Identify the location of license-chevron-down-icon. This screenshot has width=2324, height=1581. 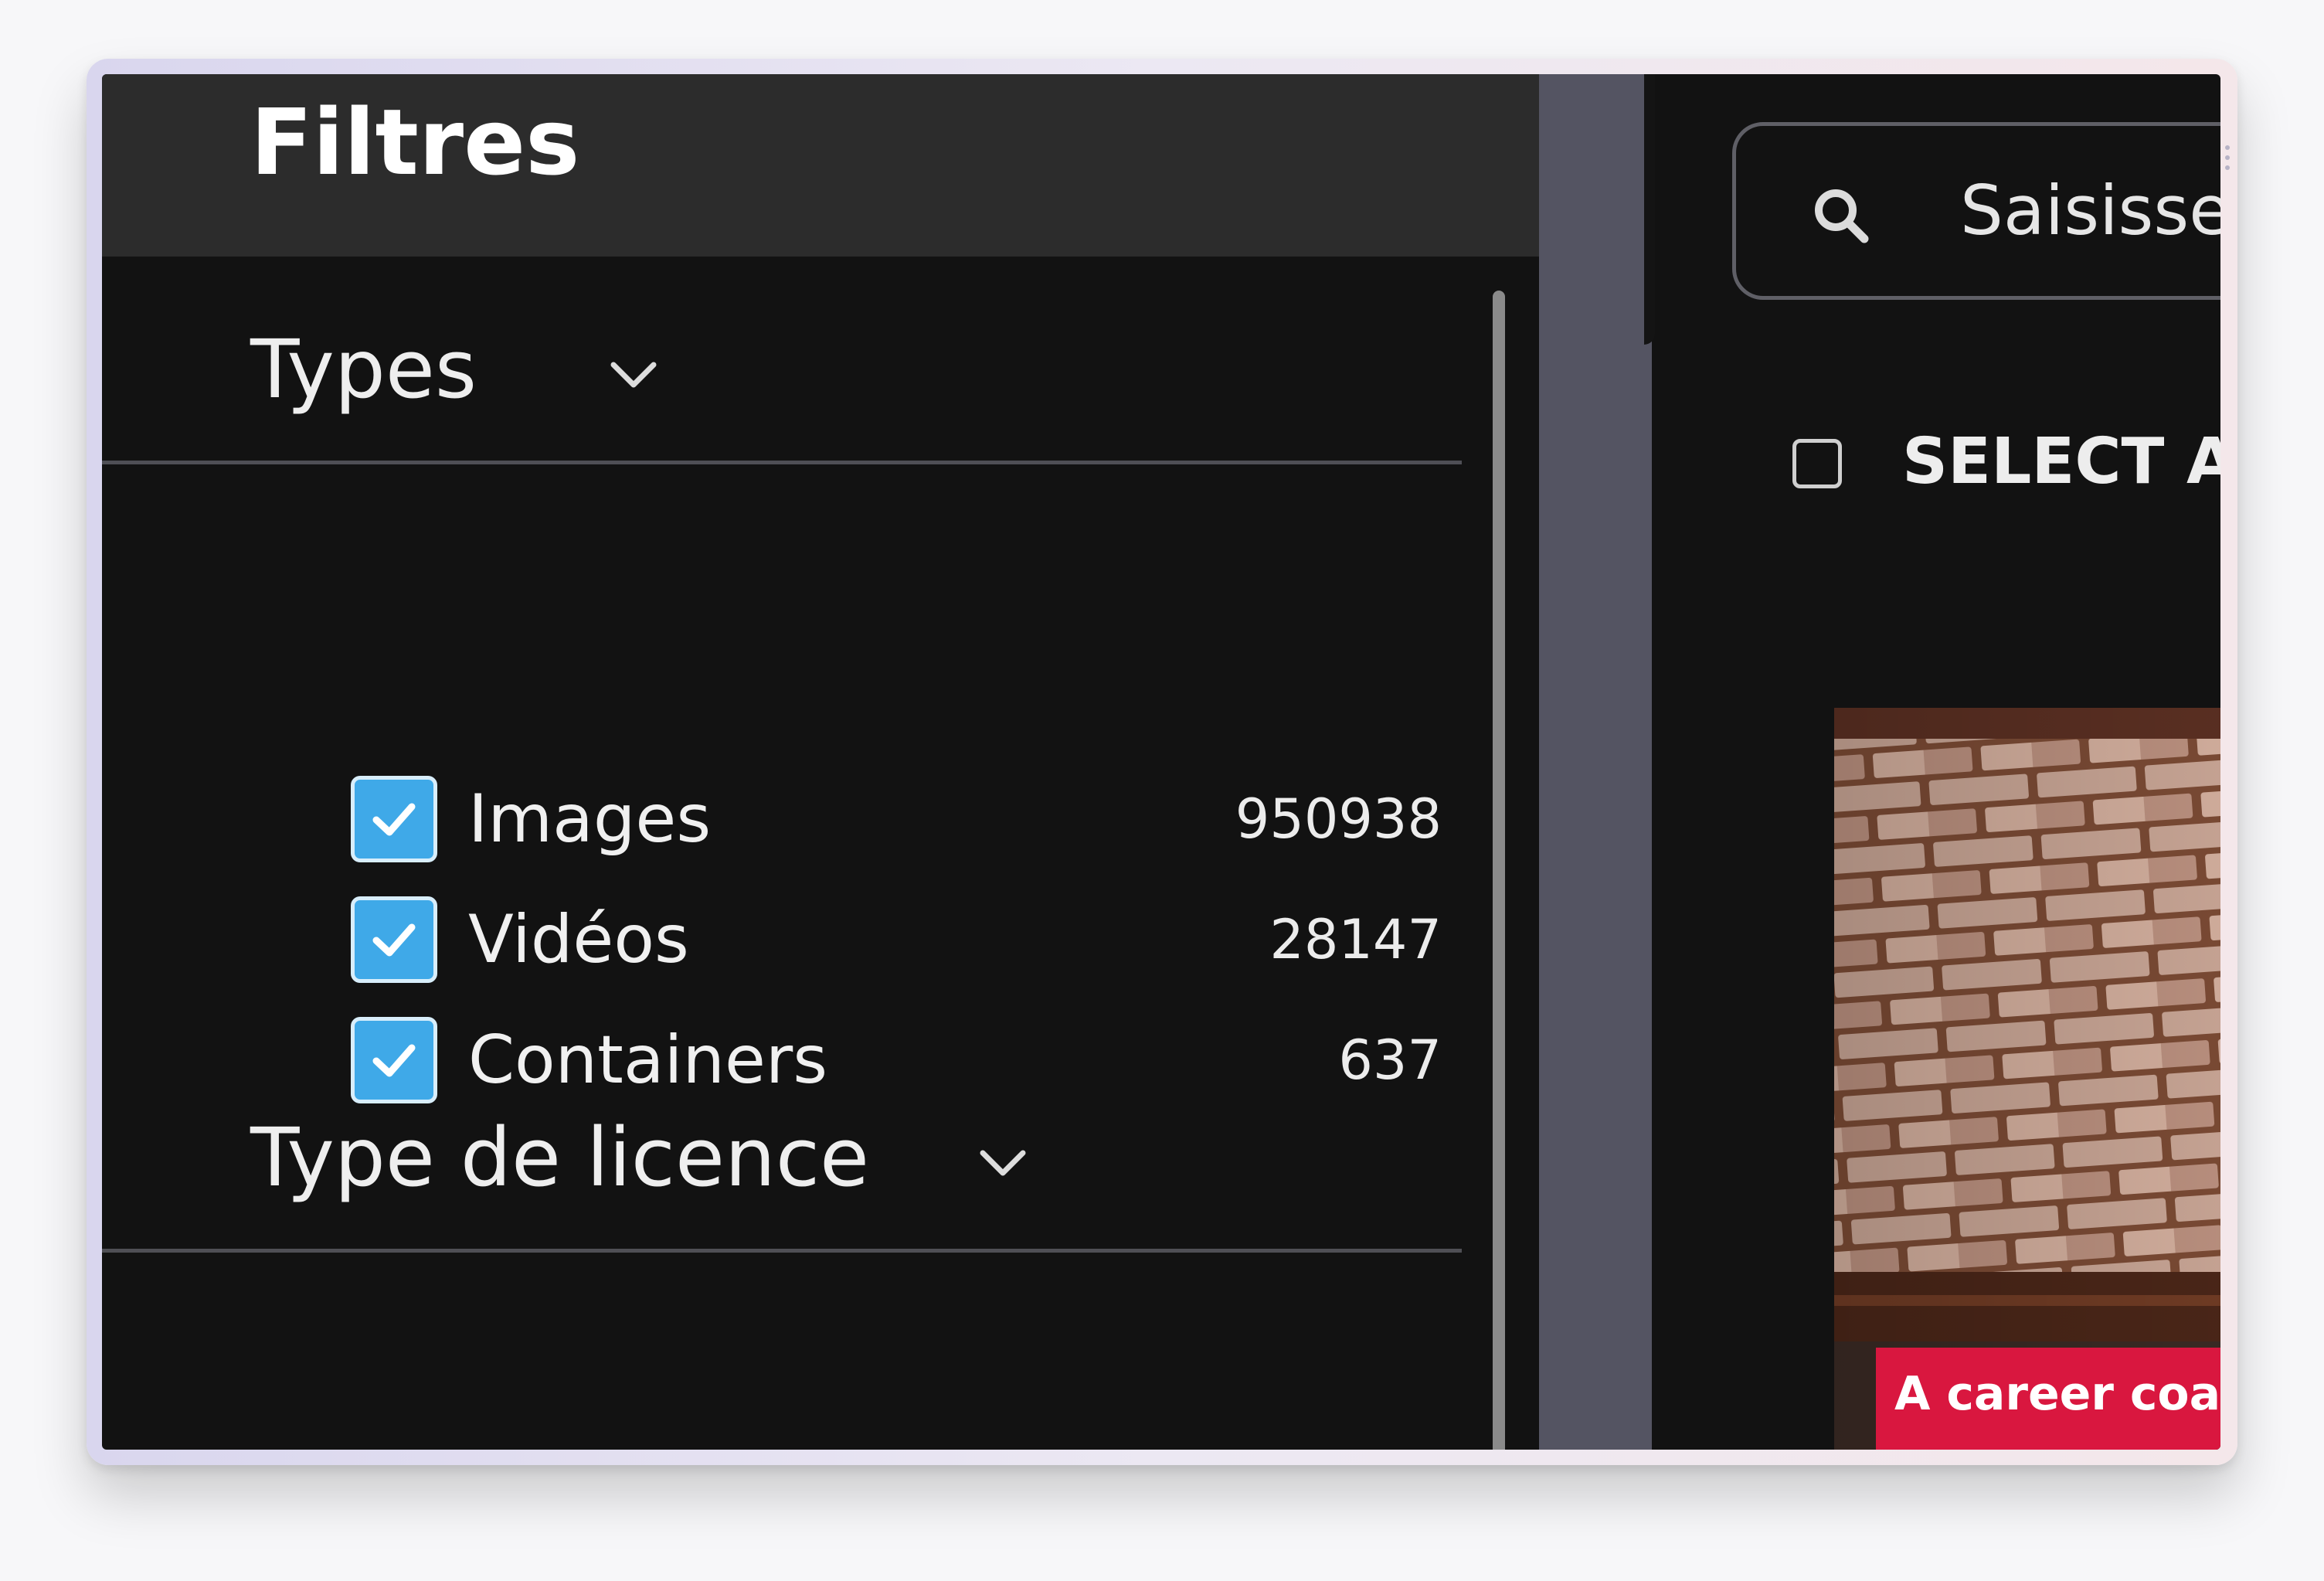
(1003, 1162).